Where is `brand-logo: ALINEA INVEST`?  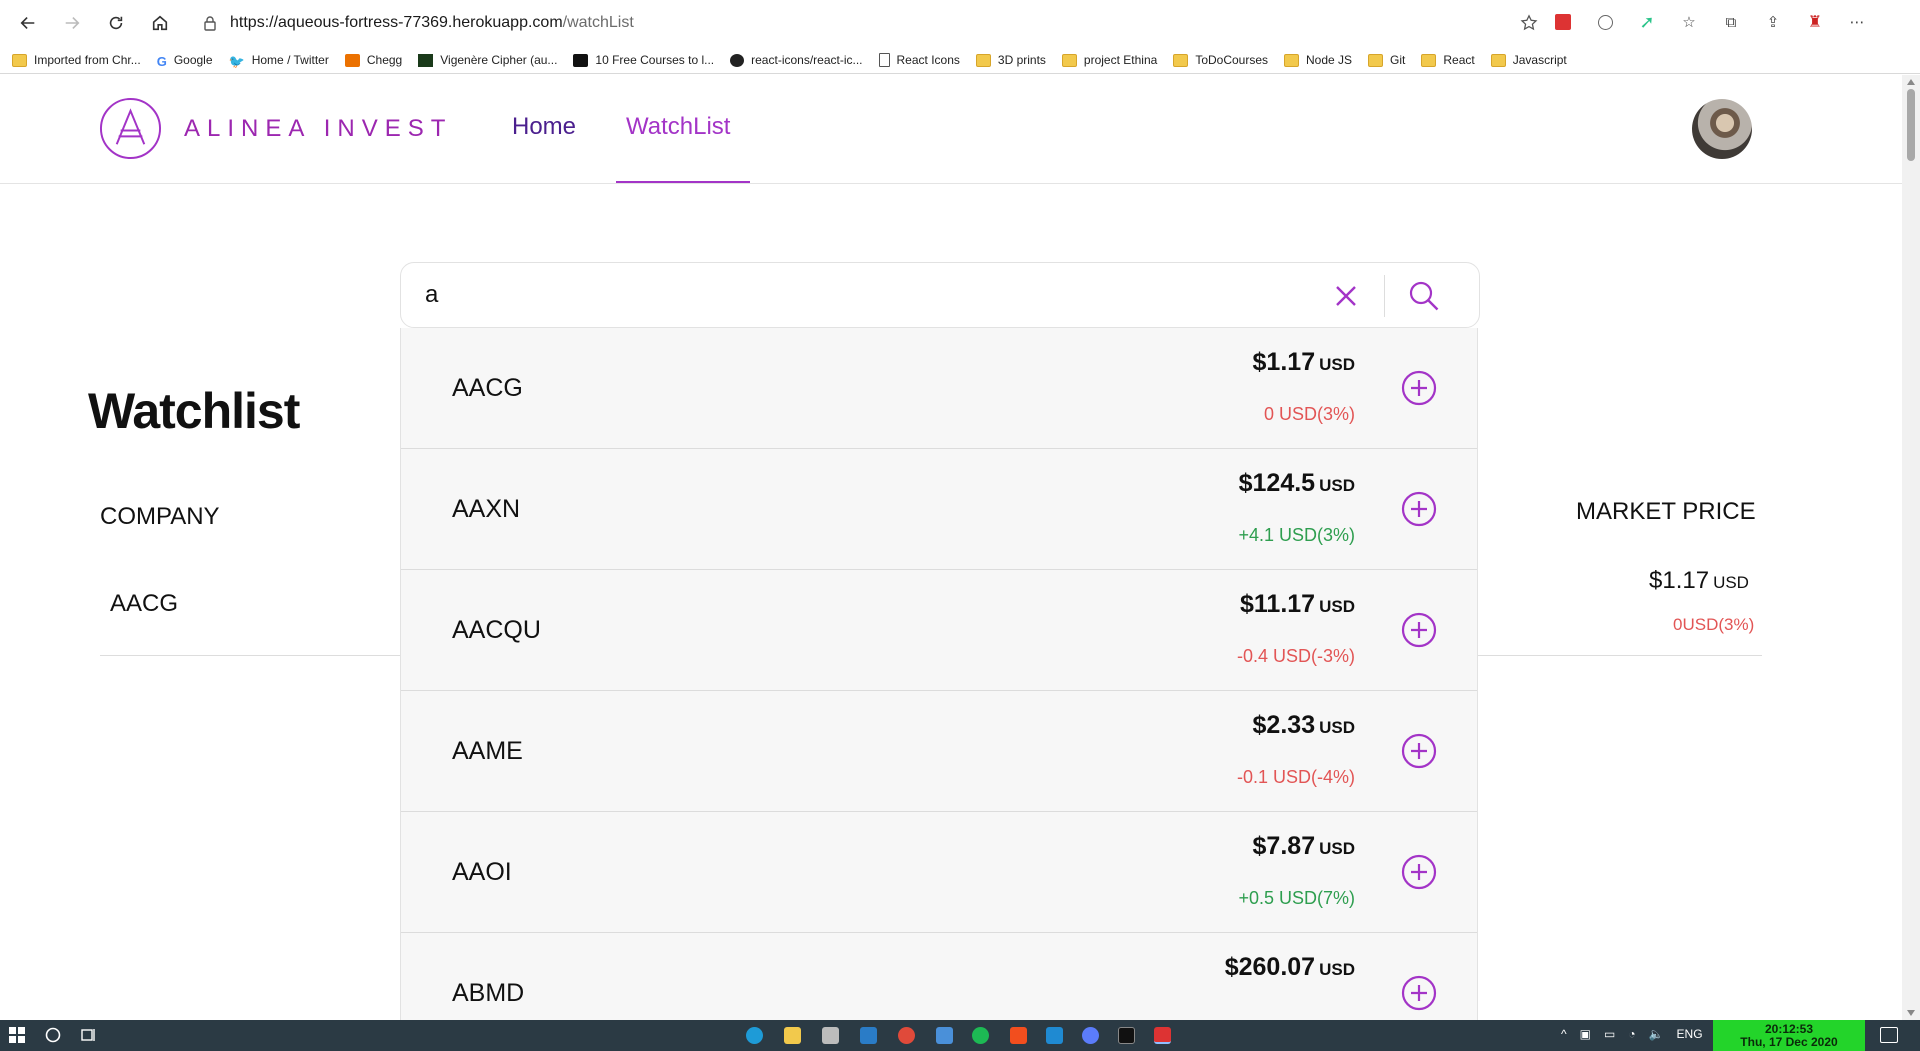
brand-logo: ALINEA INVEST is located at coordinates (275, 128).